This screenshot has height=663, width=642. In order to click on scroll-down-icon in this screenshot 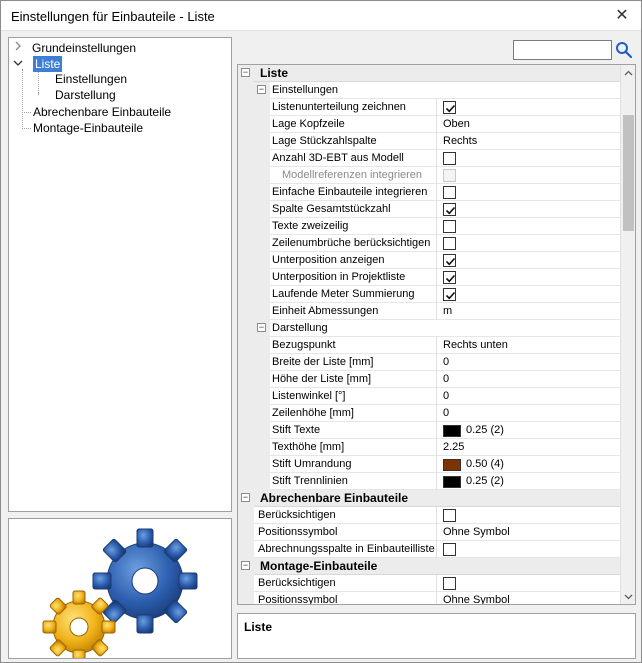, I will do `click(628, 596)`.